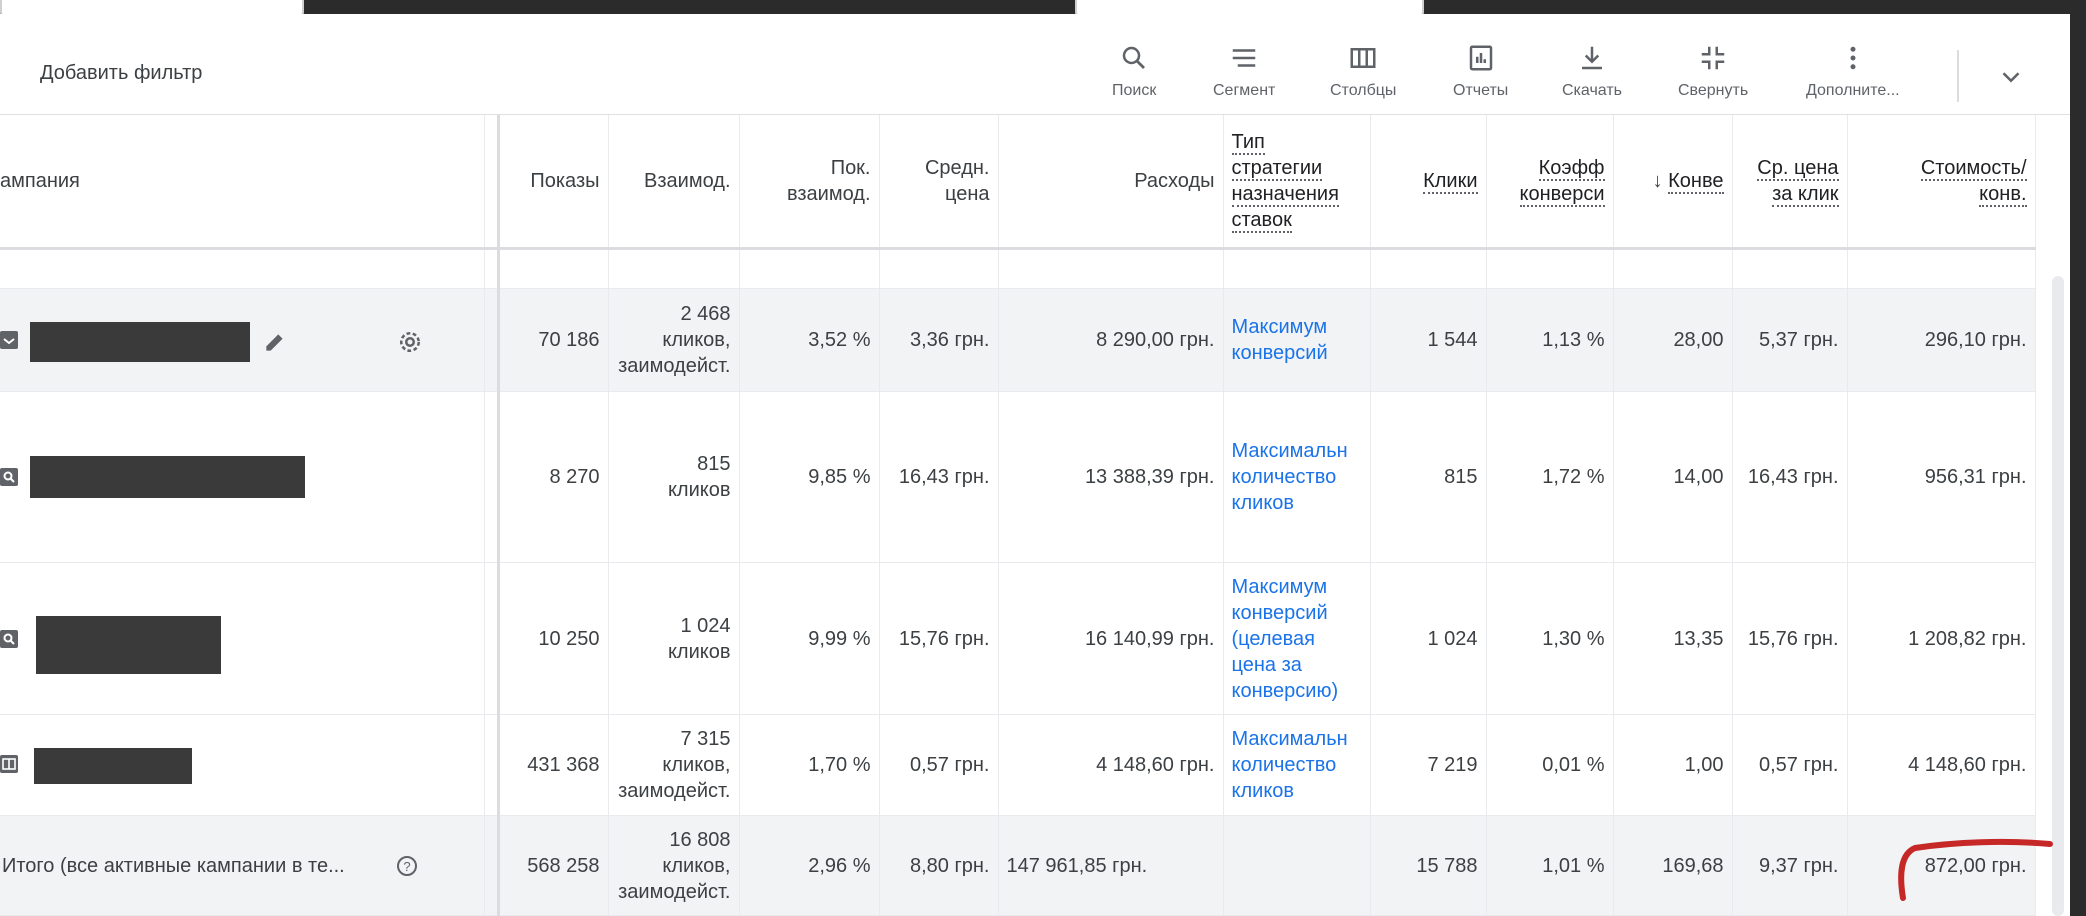  I want to click on collapse-tool-label: Свернуть, so click(1713, 90).